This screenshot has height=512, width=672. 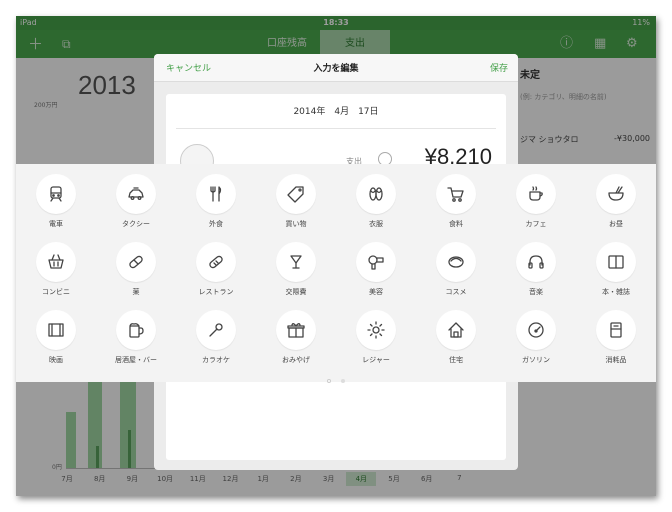 What do you see at coordinates (616, 292) in the screenshot?
I see `category-label: 本・雑誌` at bounding box center [616, 292].